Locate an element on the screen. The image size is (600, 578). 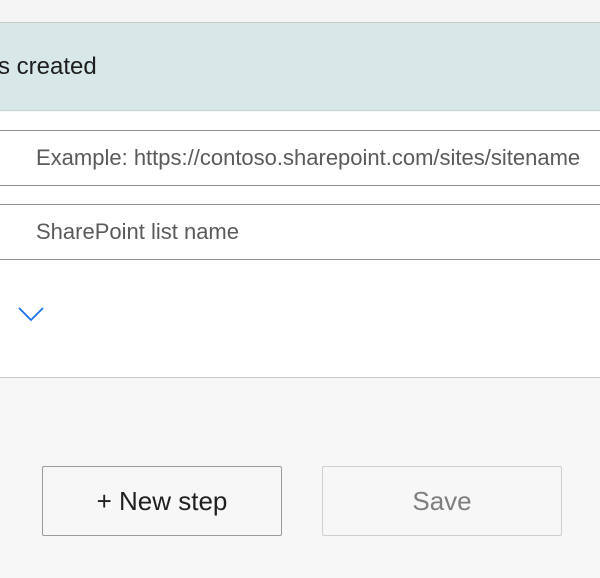
save-button: Save is located at coordinates (442, 501).